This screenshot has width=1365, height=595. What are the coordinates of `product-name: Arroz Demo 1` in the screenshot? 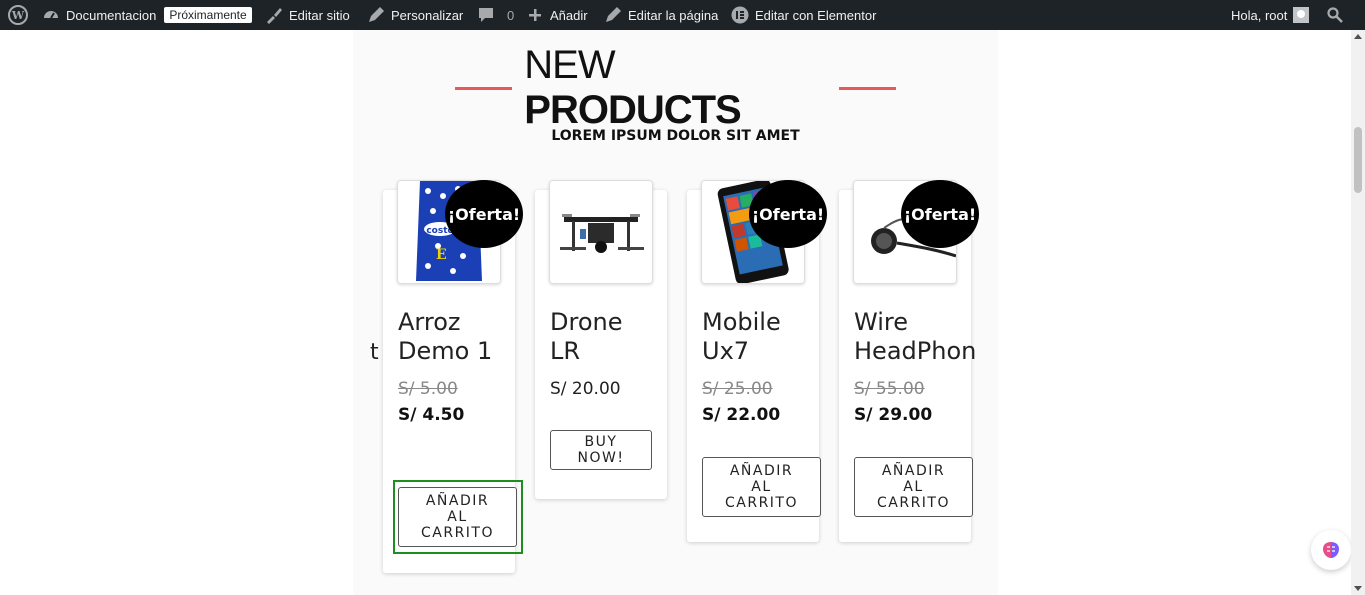 It's located at (445, 337).